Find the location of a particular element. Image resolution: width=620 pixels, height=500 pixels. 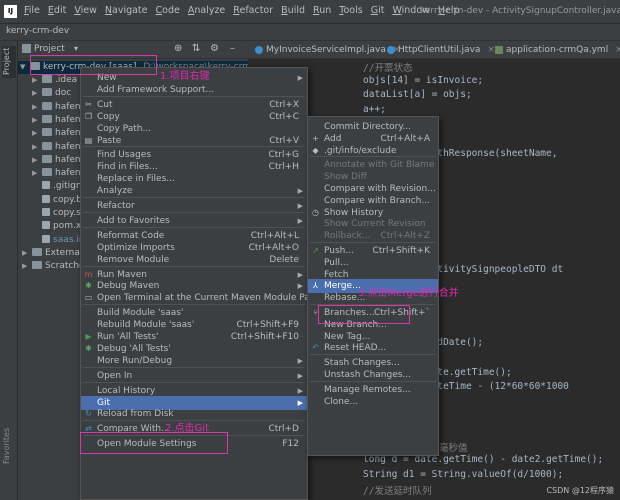

project-view-dropdown: Project is located at coordinates (49, 49).